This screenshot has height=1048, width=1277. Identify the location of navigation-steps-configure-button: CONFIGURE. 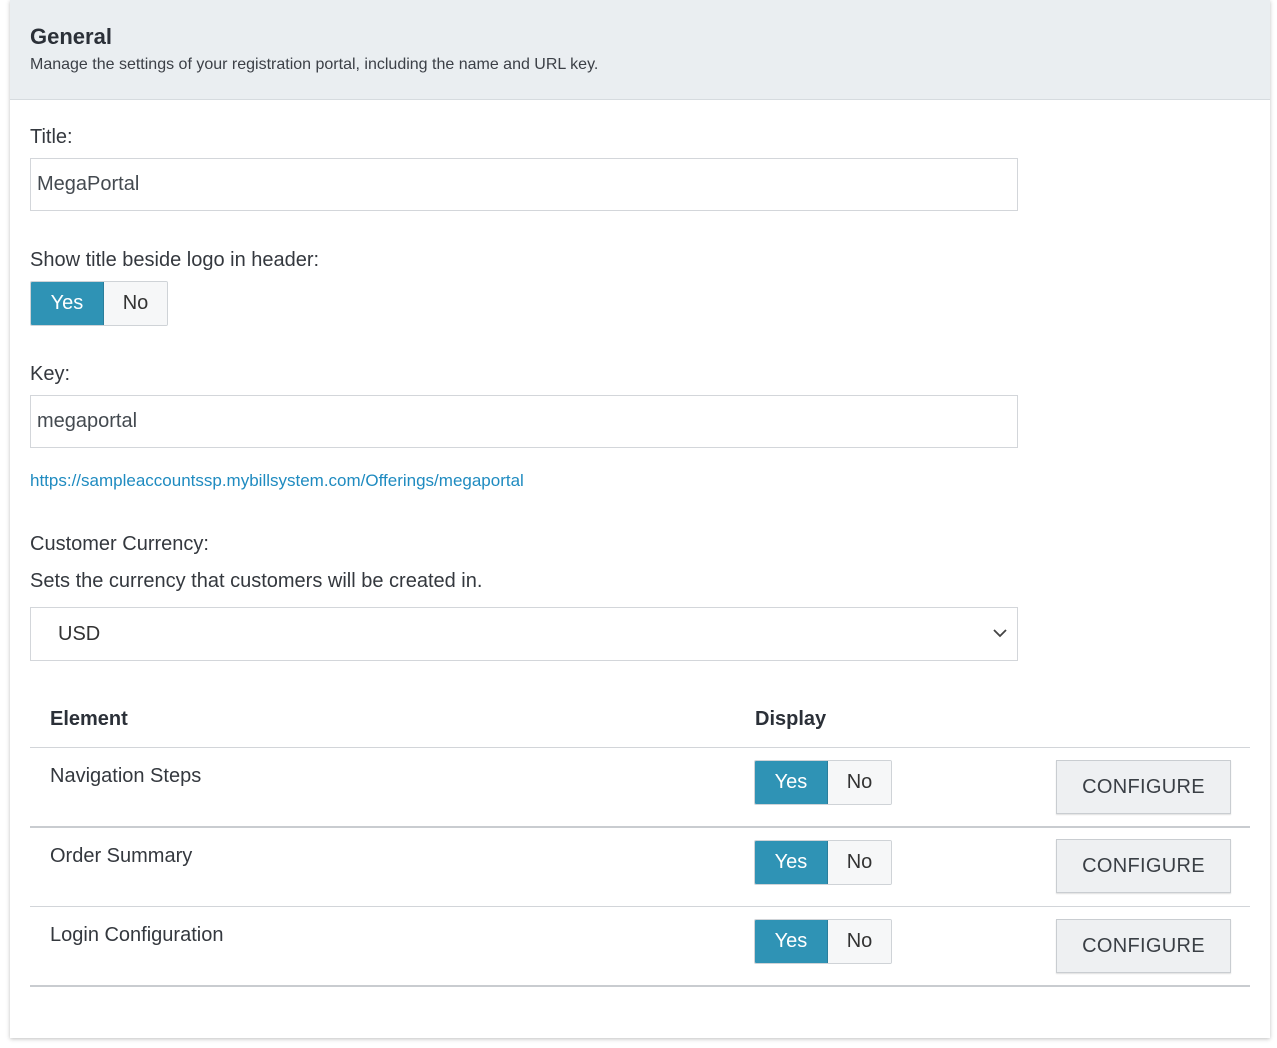
(1143, 787).